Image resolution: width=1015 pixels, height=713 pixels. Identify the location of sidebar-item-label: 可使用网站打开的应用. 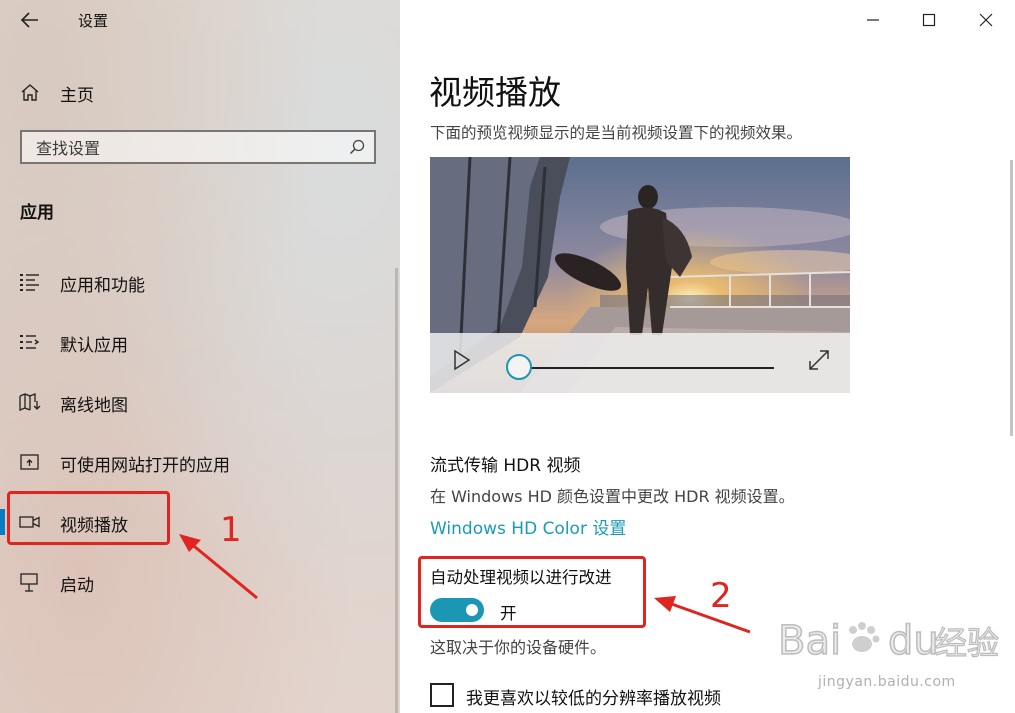
(145, 466).